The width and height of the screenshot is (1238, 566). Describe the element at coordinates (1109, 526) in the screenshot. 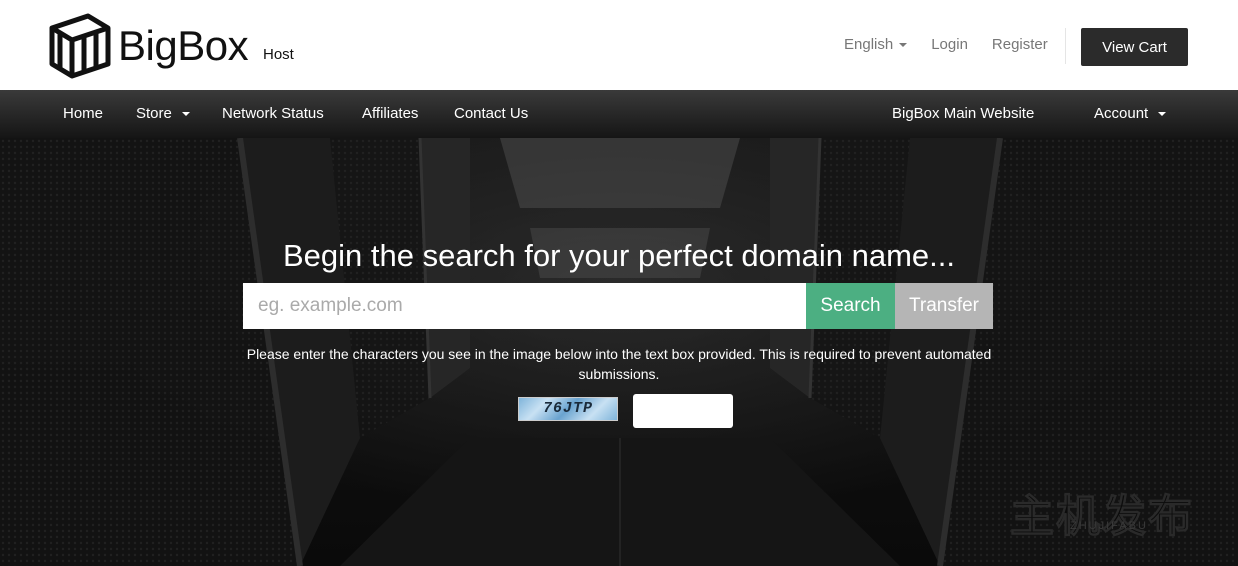

I see `watermark-en: ZHUJIFABU` at that location.